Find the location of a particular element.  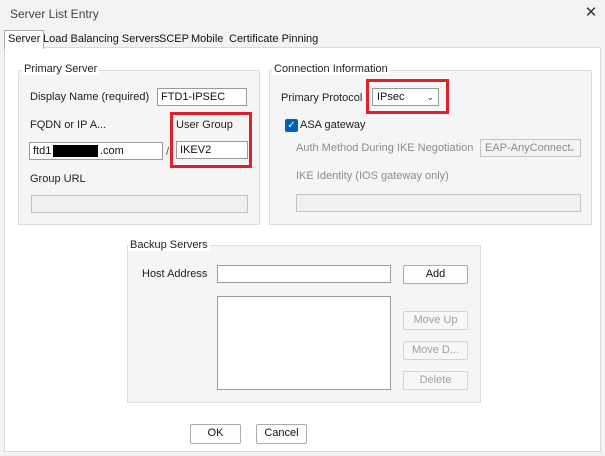

connection-information-group-label: Connection Information is located at coordinates (331, 69).